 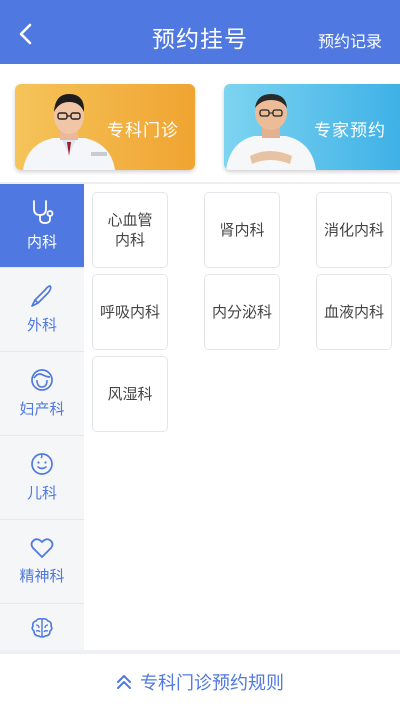 What do you see at coordinates (143, 131) in the screenshot?
I see `specialist-clinic-label: 专科门诊` at bounding box center [143, 131].